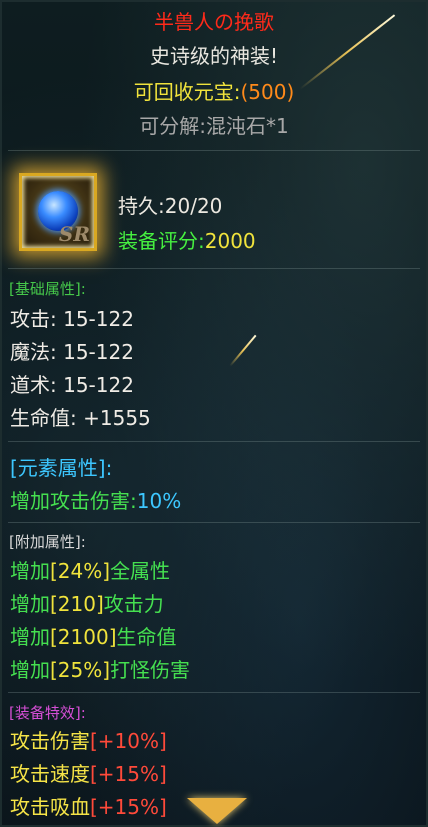 Image resolution: width=428 pixels, height=827 pixels. I want to click on effects-header: [装备特效]:, so click(47, 713).